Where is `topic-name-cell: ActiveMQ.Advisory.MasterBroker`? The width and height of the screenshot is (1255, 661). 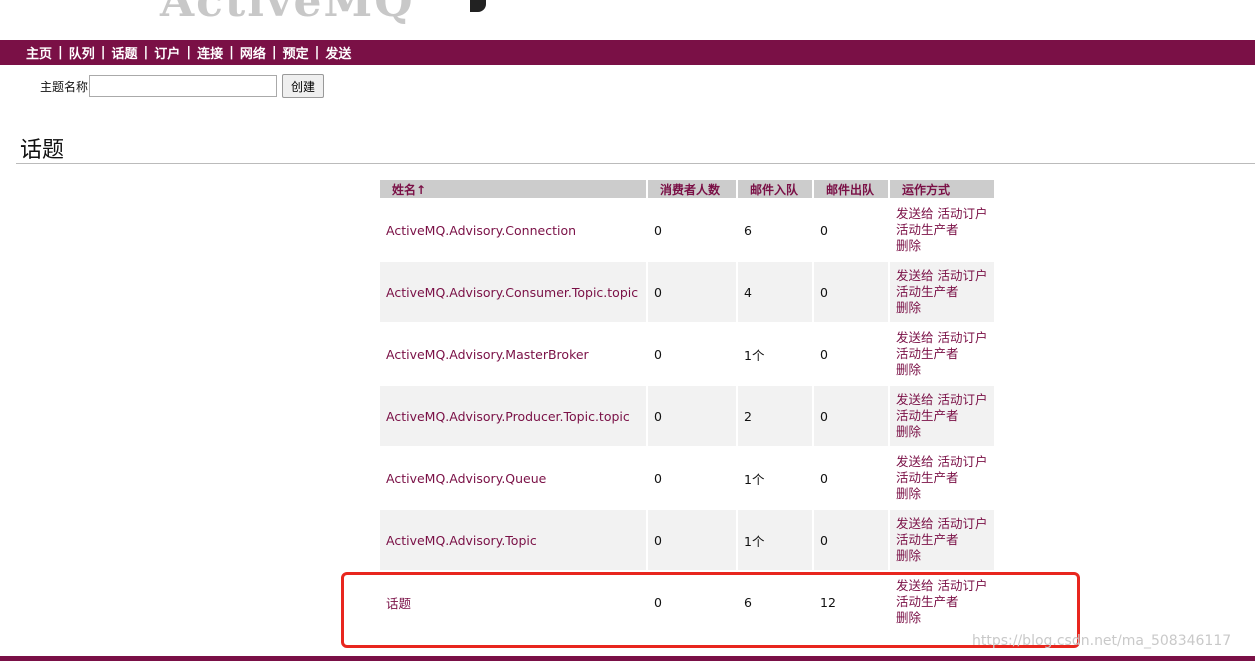 topic-name-cell: ActiveMQ.Advisory.MasterBroker is located at coordinates (513, 354).